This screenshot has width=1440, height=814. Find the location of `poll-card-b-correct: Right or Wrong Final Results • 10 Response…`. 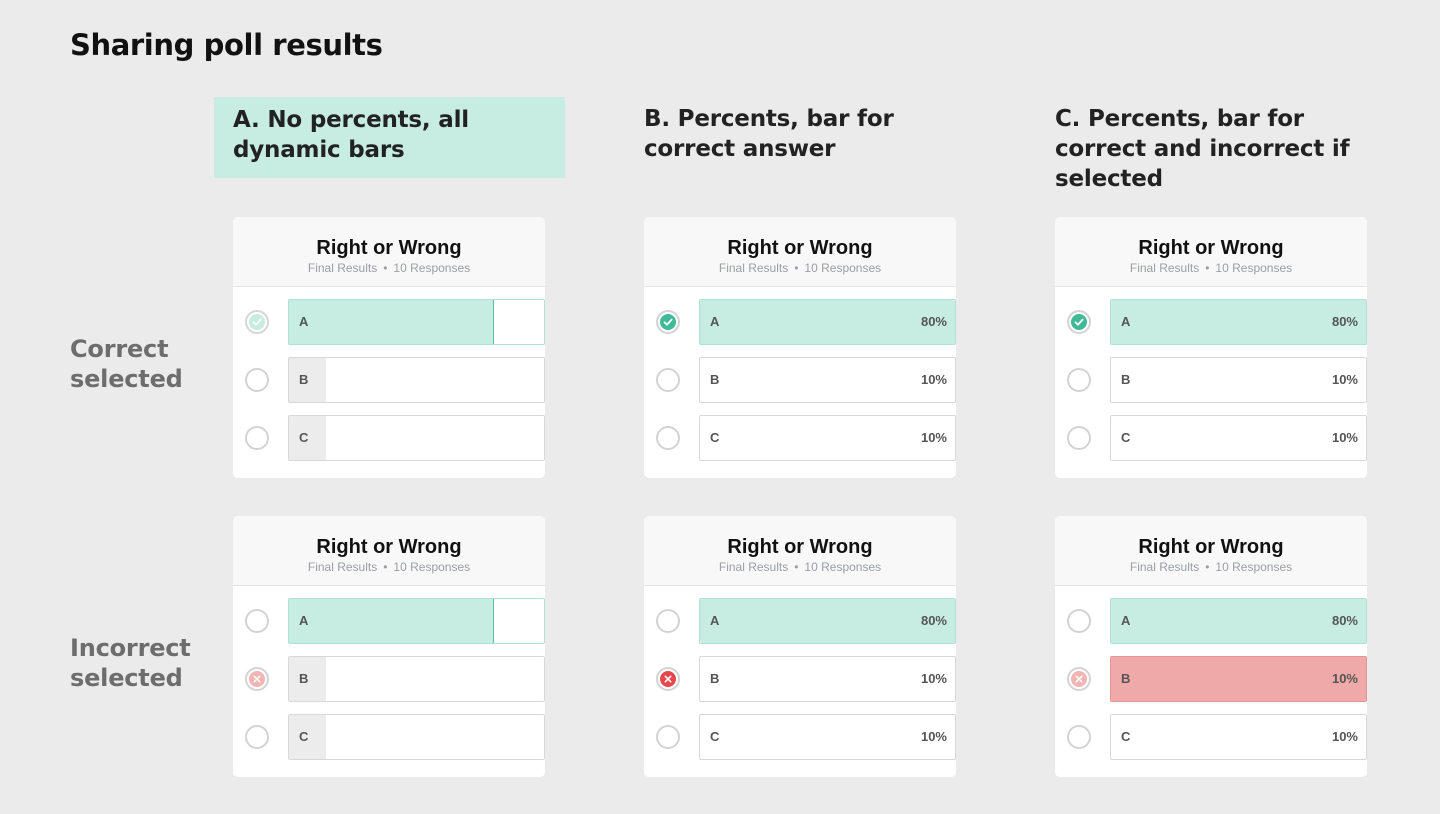

poll-card-b-correct: Right or Wrong Final Results • 10 Response… is located at coordinates (800, 347).